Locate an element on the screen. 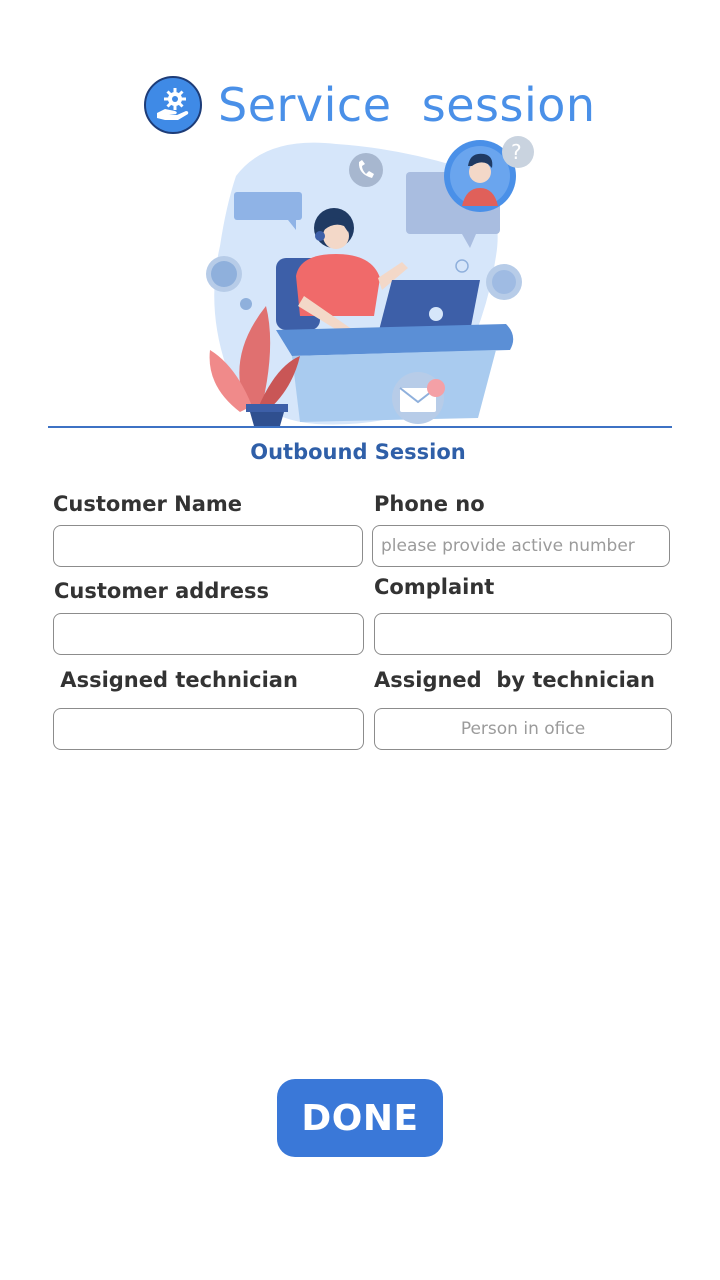 This screenshot has width=720, height=1280. done-button: DONE is located at coordinates (360, 1118).